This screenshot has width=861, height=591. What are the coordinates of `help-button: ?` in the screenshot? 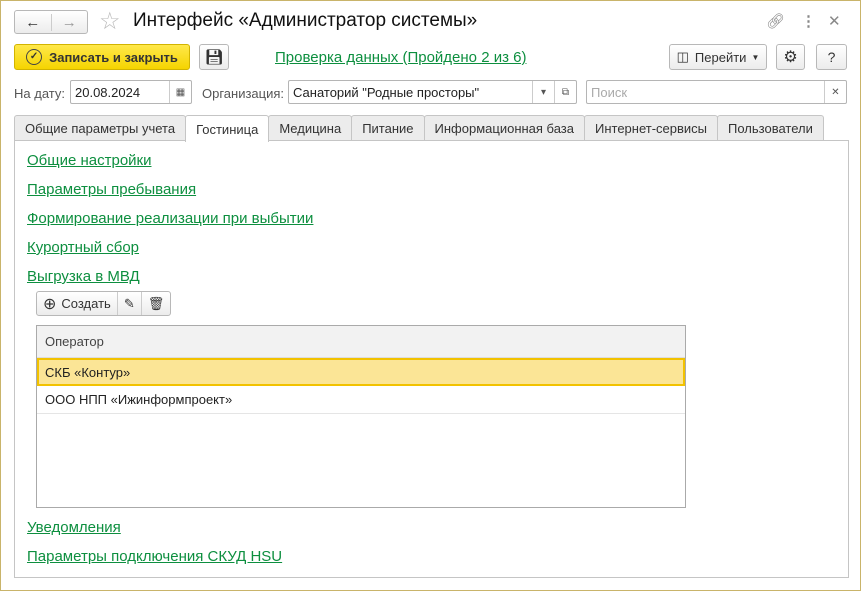 It's located at (831, 57).